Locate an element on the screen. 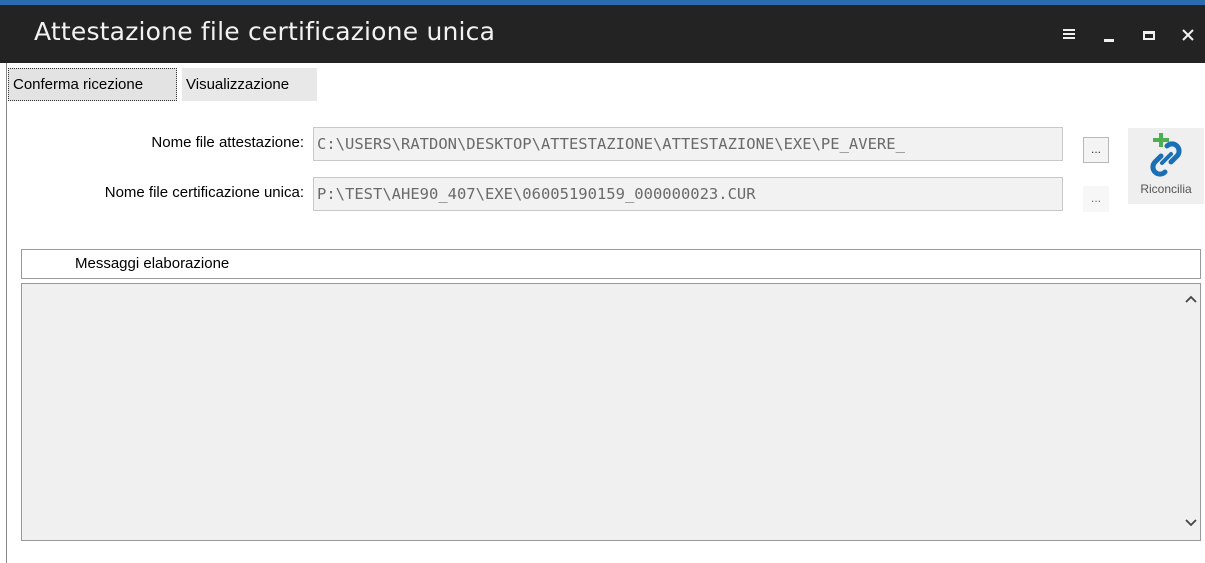 This screenshot has height=563, width=1205. window-title: Attestazione file certificazione unica is located at coordinates (265, 31).